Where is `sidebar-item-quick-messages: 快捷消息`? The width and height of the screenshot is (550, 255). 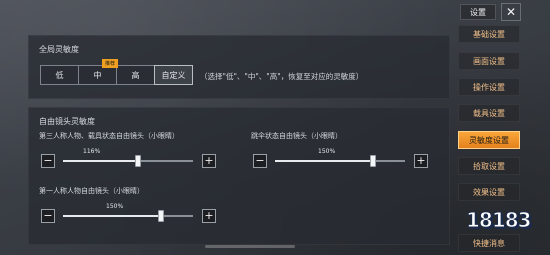 sidebar-item-quick-messages: 快捷消息 is located at coordinates (489, 243).